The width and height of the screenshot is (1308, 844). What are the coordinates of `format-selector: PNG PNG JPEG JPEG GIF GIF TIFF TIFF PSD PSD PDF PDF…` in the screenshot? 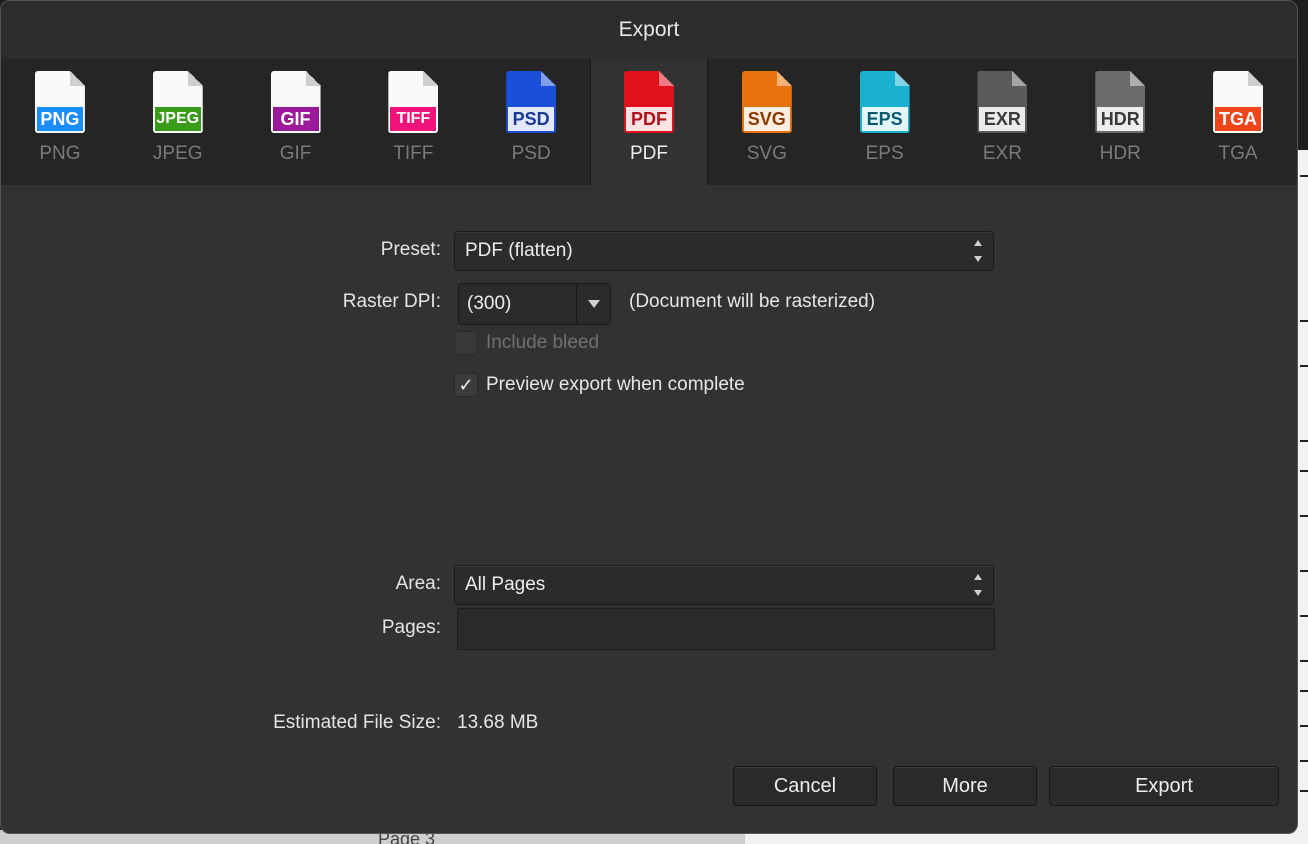 It's located at (649, 122).